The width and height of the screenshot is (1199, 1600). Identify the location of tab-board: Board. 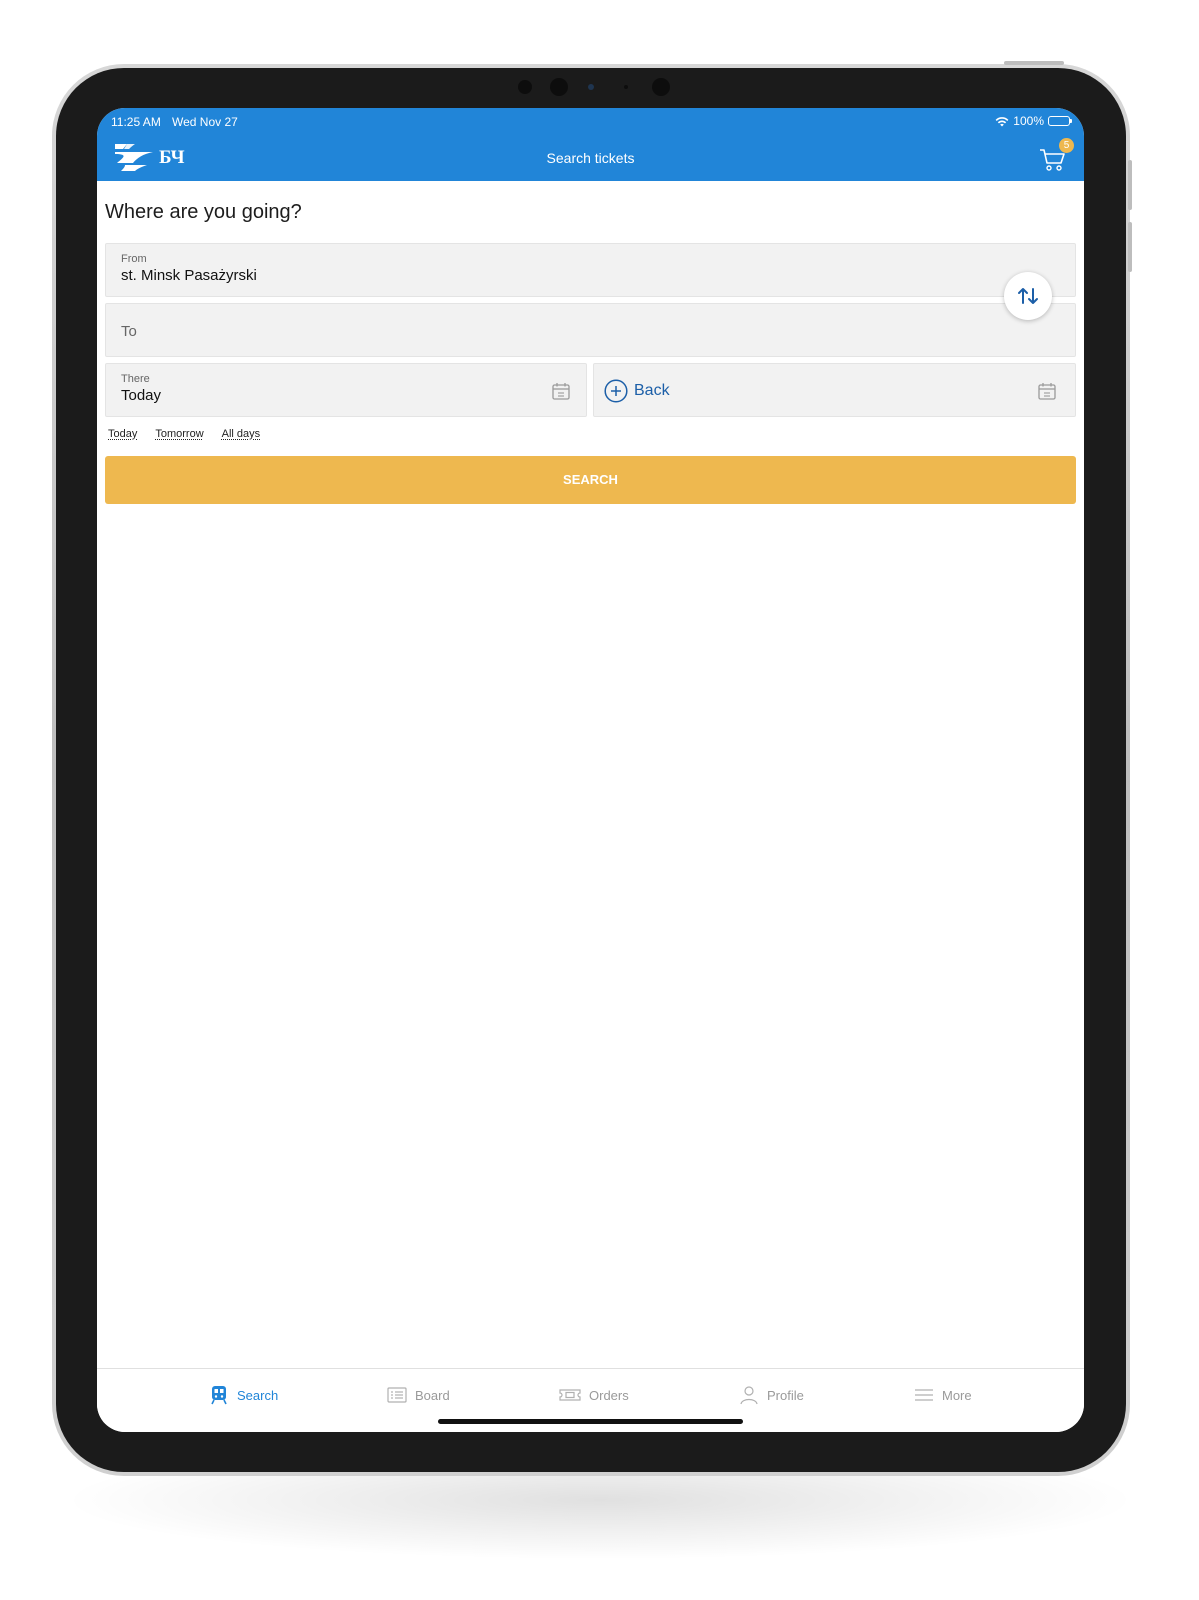
(418, 1395).